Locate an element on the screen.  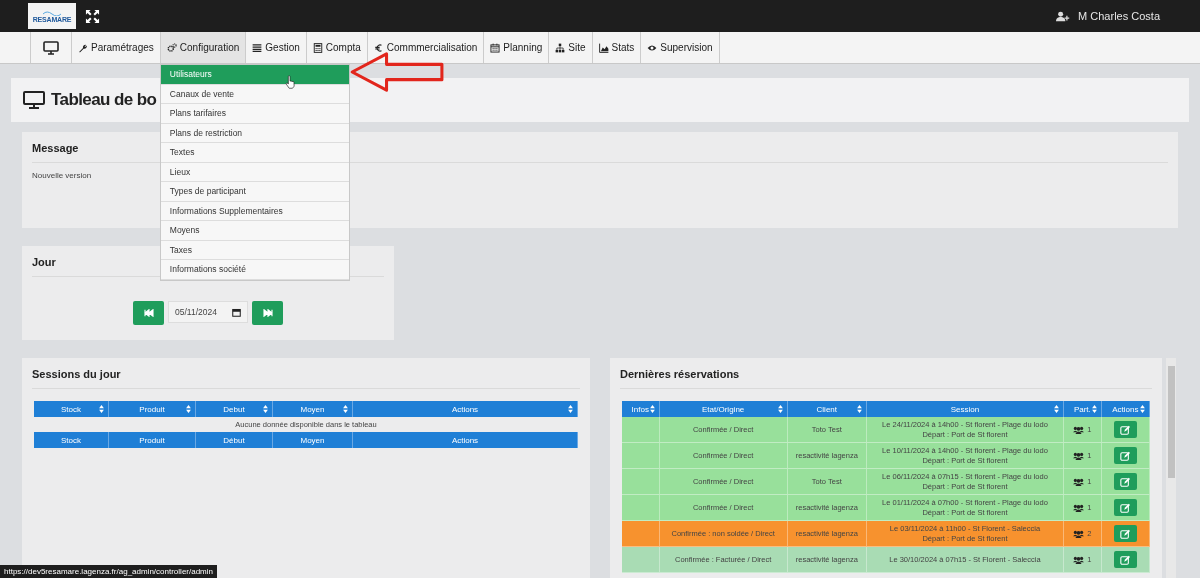
calculator-icon is located at coordinates (317, 47).